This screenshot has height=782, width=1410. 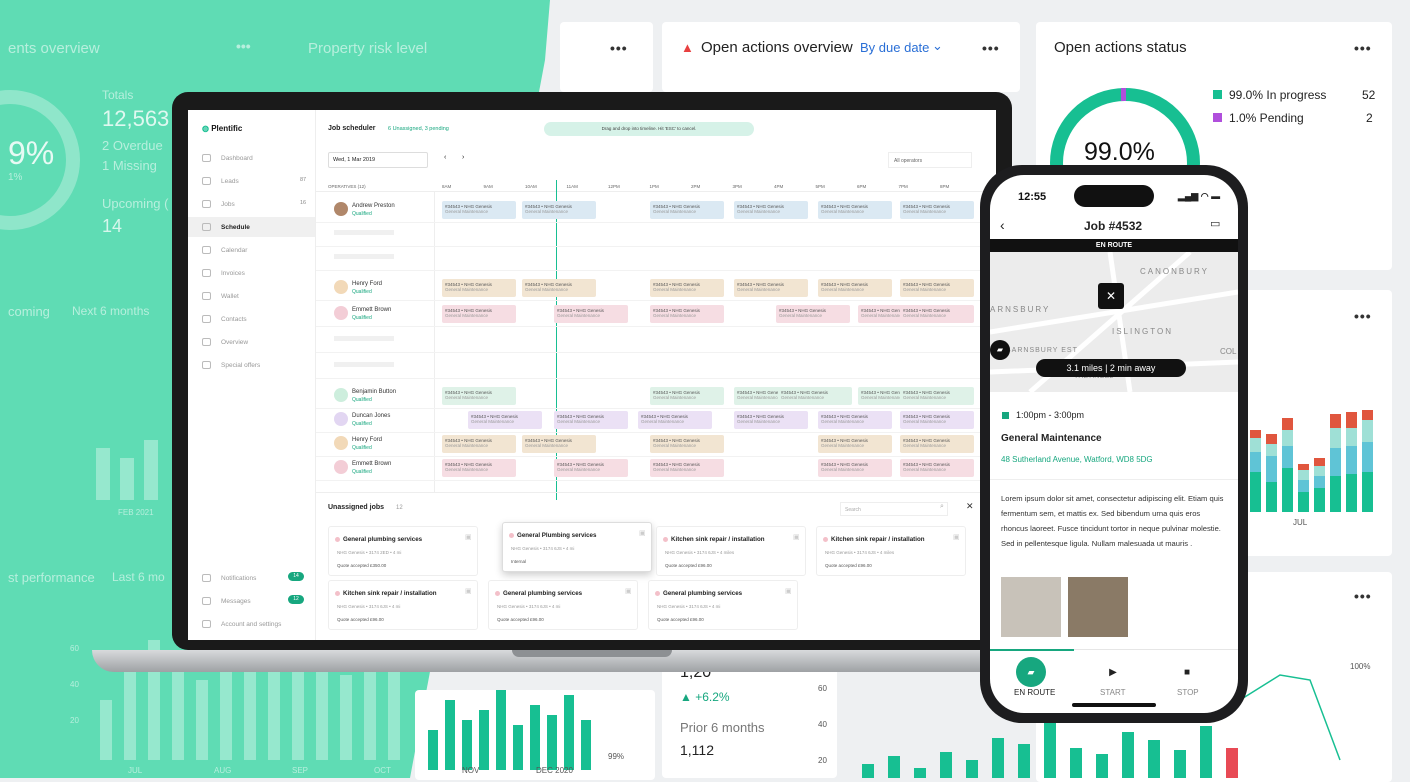 I want to click on chevron-down-icon: ⌄, so click(x=937, y=46).